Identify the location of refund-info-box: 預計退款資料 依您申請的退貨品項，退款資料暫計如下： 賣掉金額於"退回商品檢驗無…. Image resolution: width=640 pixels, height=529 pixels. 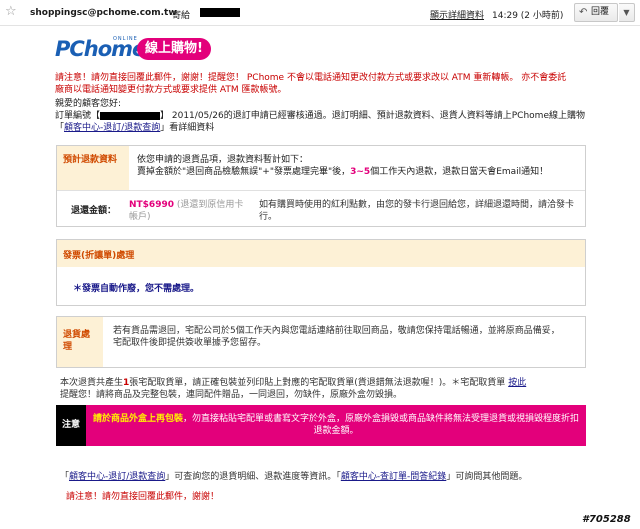
(321, 186).